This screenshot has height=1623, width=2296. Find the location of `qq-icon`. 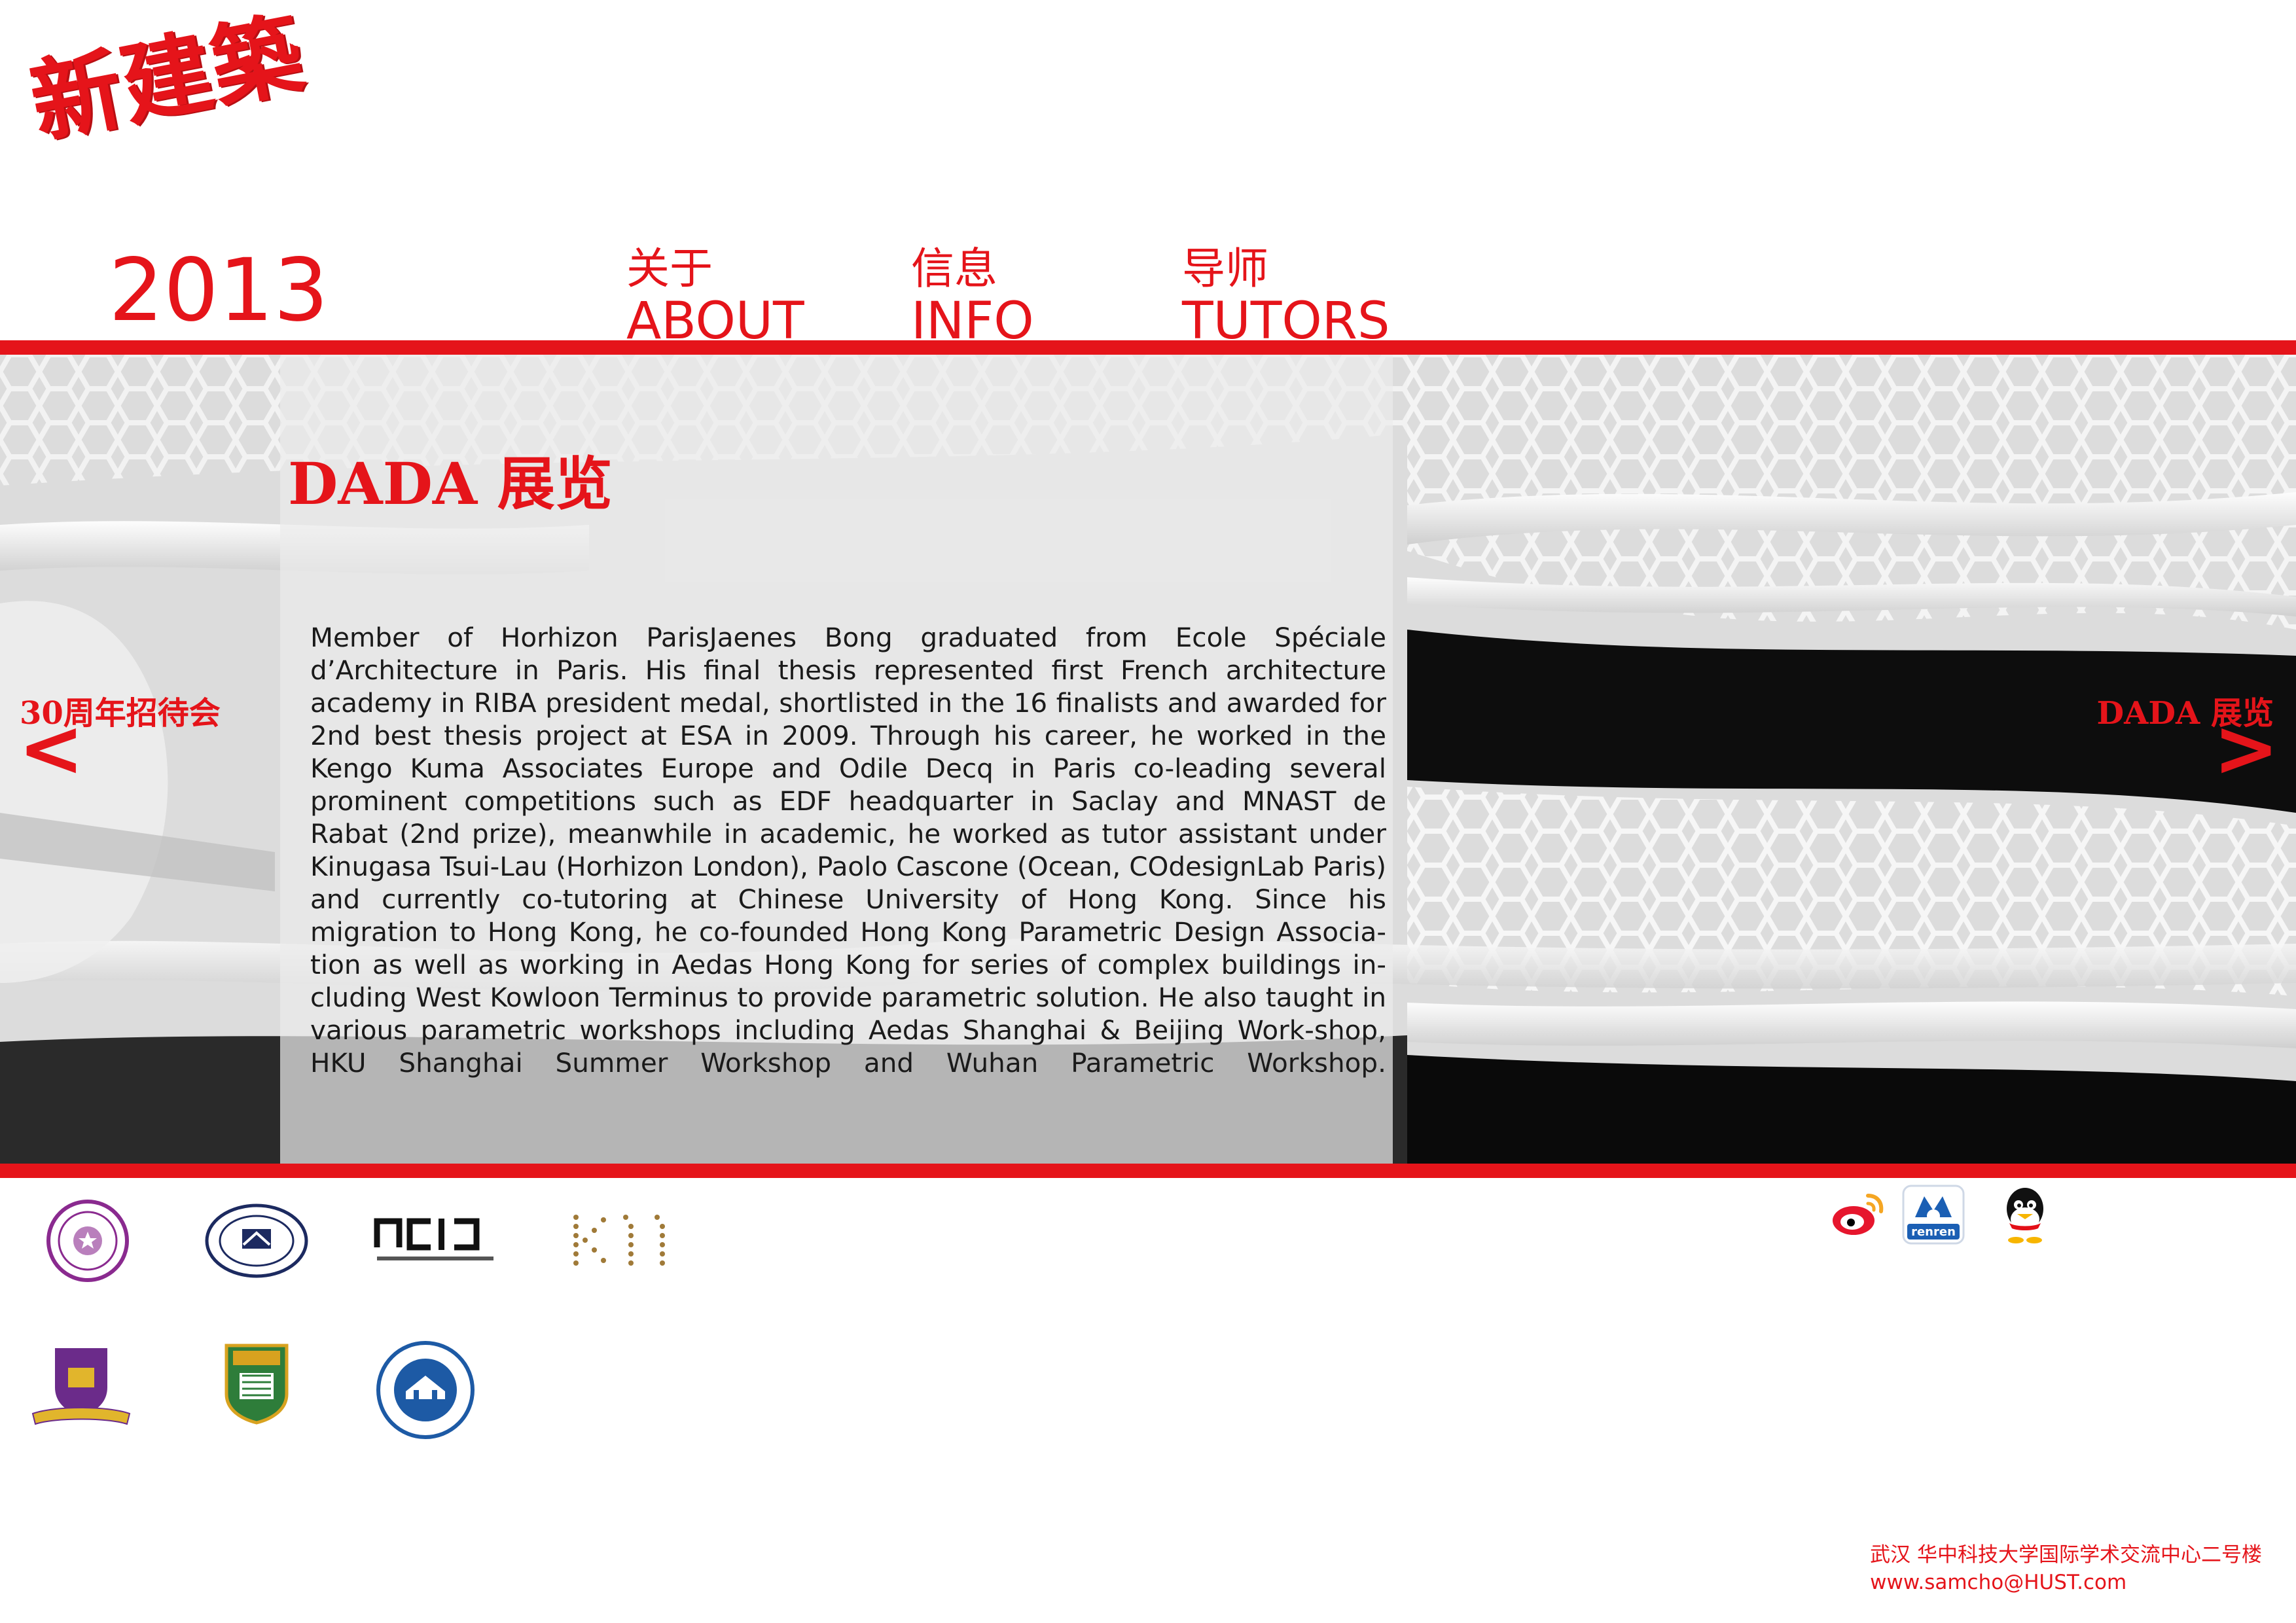

qq-icon is located at coordinates (2025, 1214).